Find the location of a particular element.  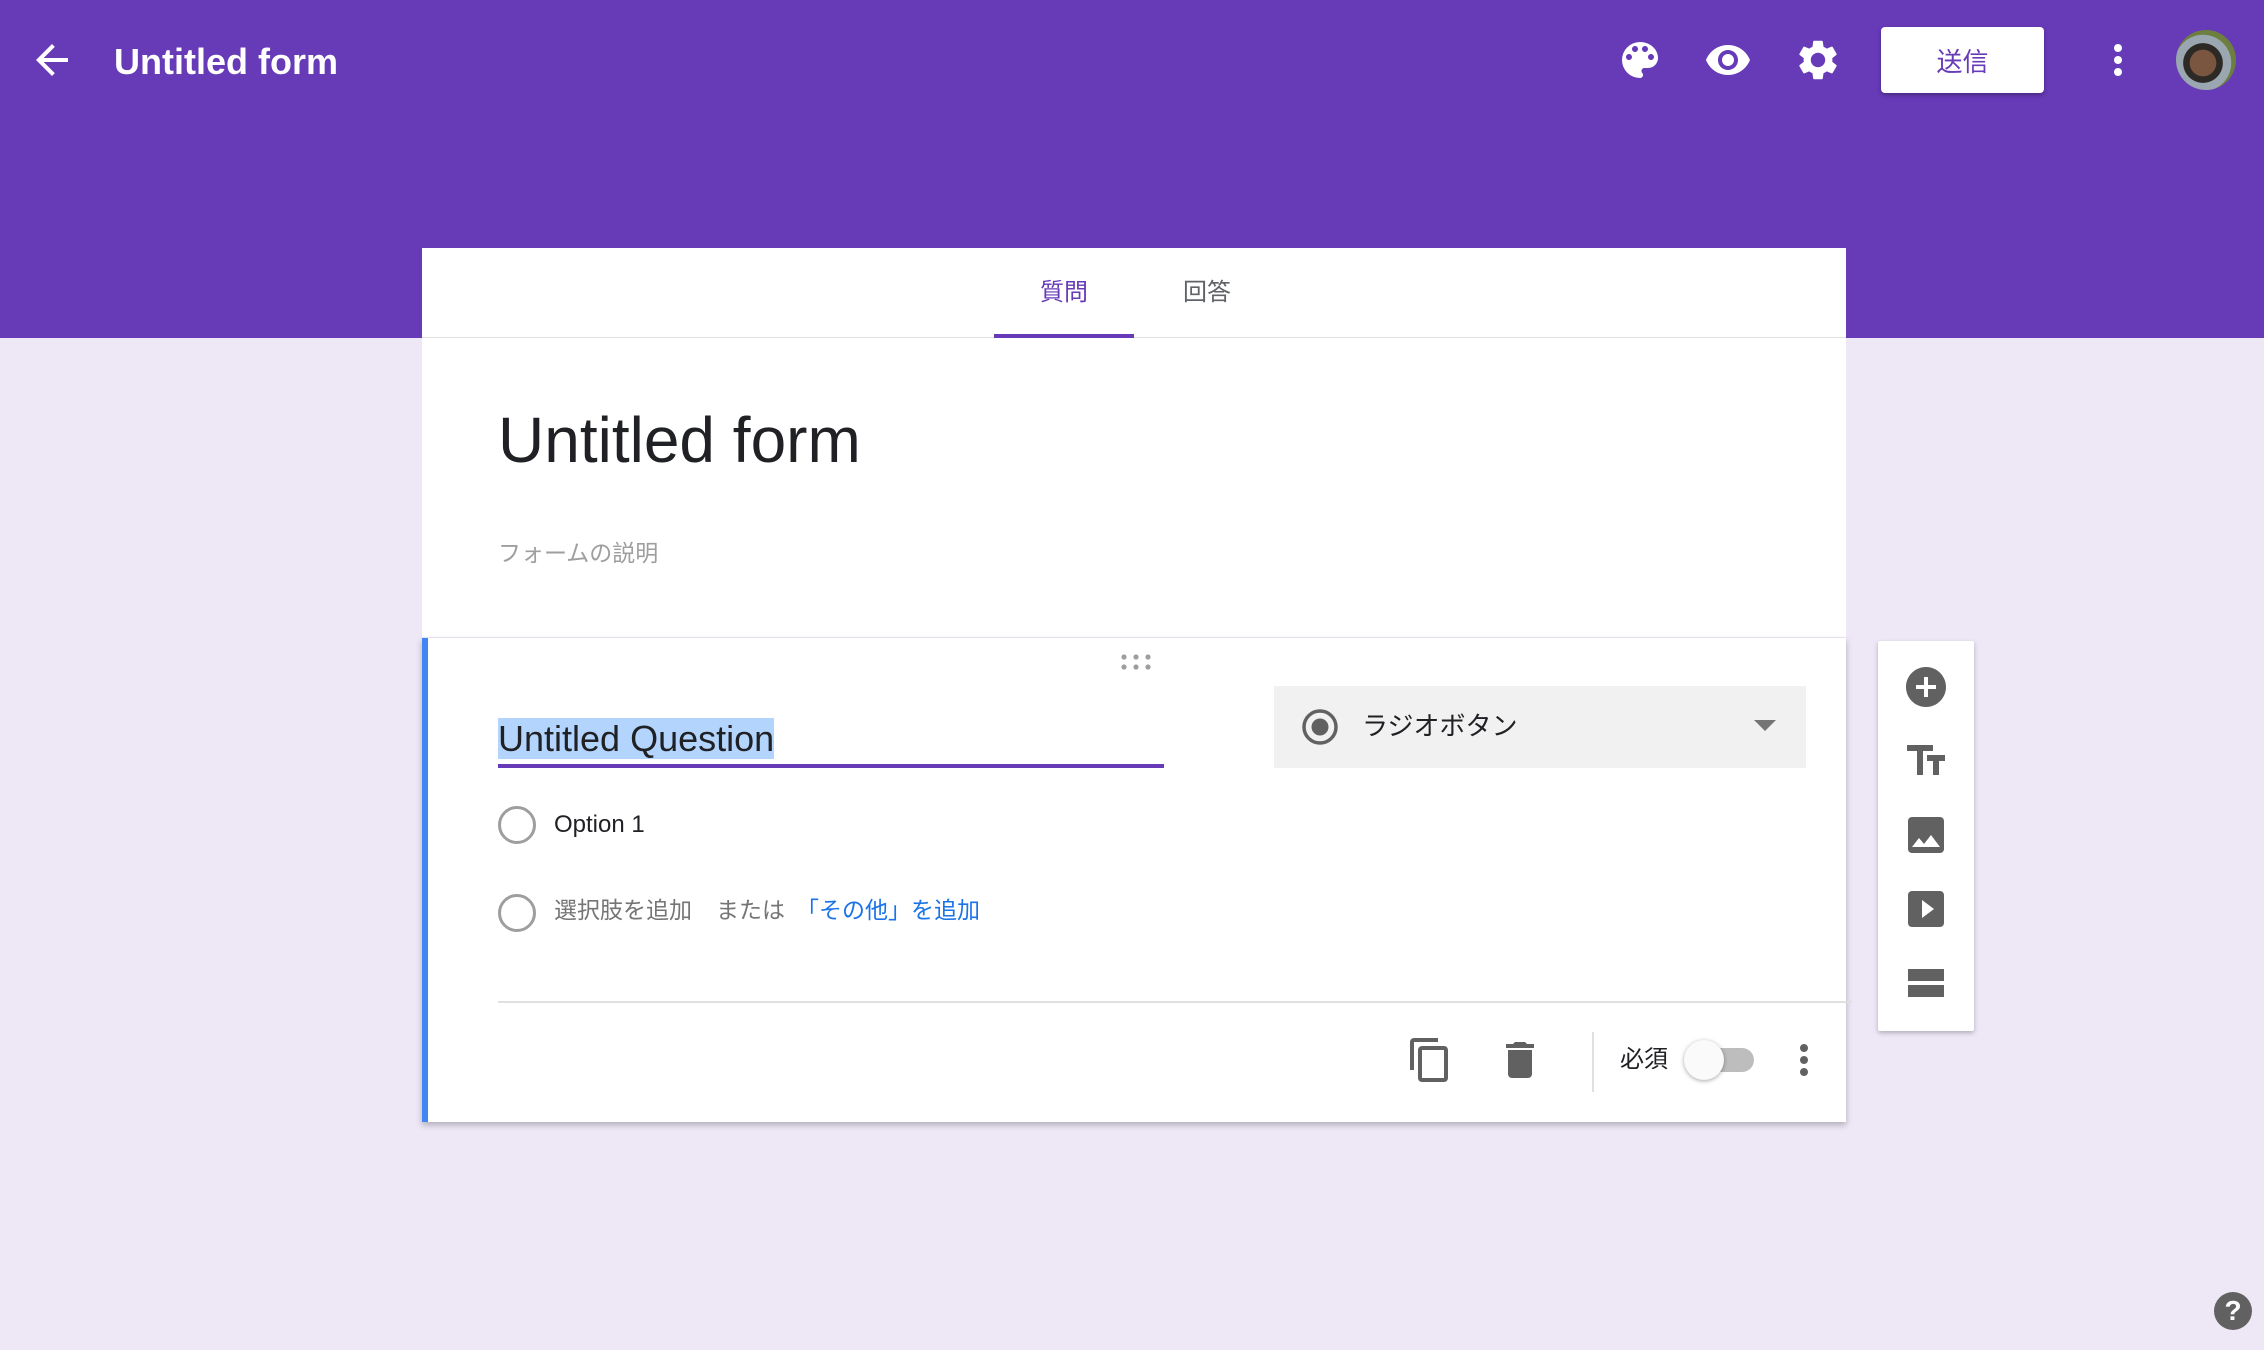

question-type-label: ラジオボタン is located at coordinates (1440, 727).